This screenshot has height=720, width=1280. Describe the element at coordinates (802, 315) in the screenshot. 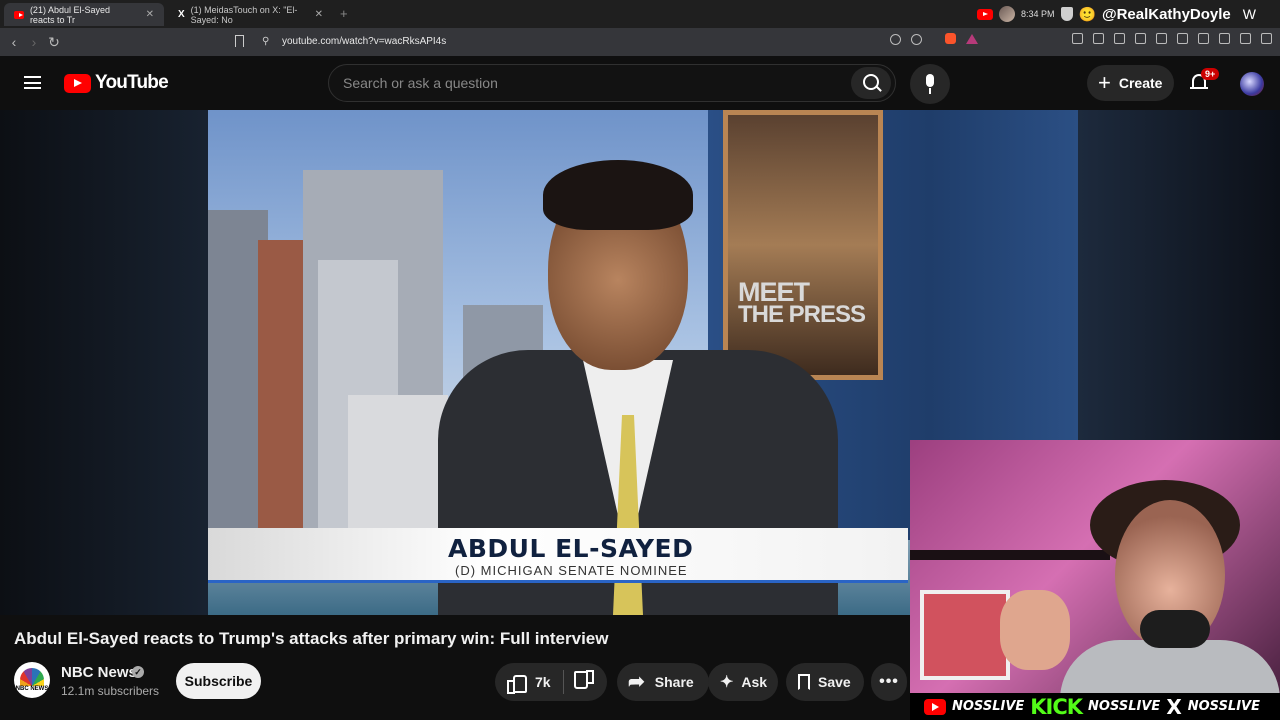

I see `logo-line-2: THE PRESS` at that location.